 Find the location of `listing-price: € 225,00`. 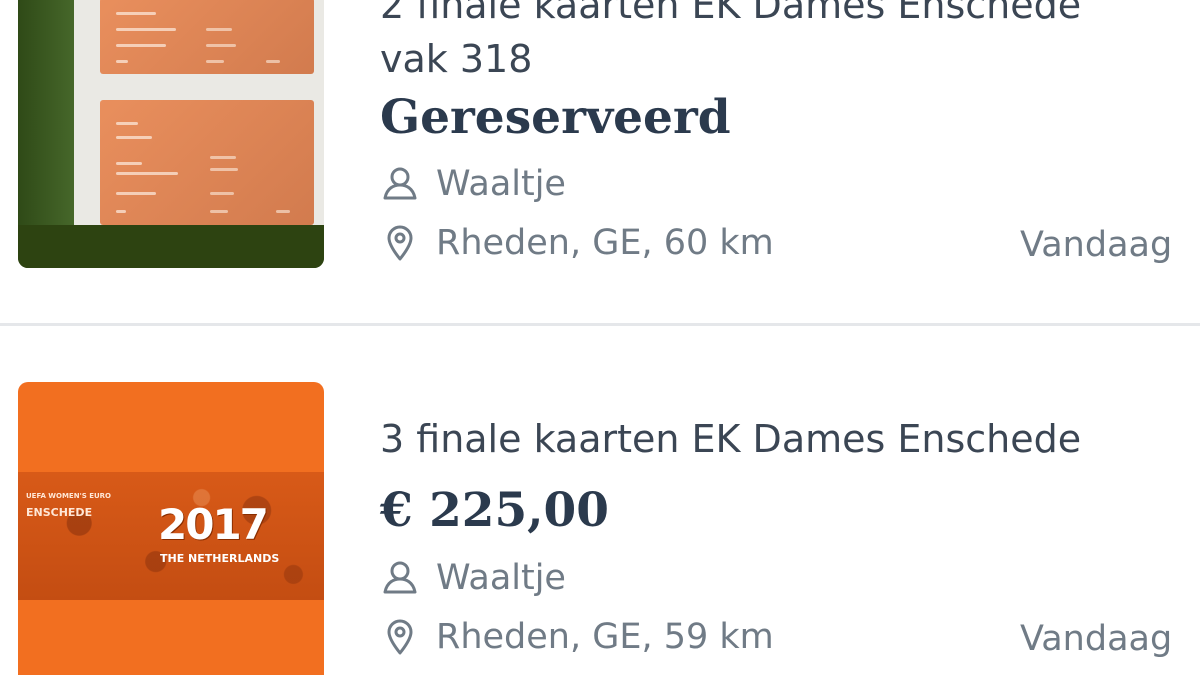

listing-price: € 225,00 is located at coordinates (494, 510).